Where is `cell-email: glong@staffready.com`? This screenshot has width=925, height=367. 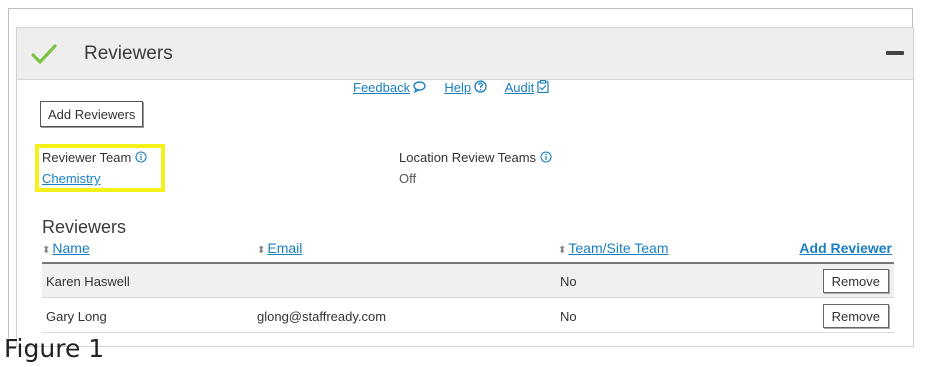 cell-email: glong@staffready.com is located at coordinates (322, 316).